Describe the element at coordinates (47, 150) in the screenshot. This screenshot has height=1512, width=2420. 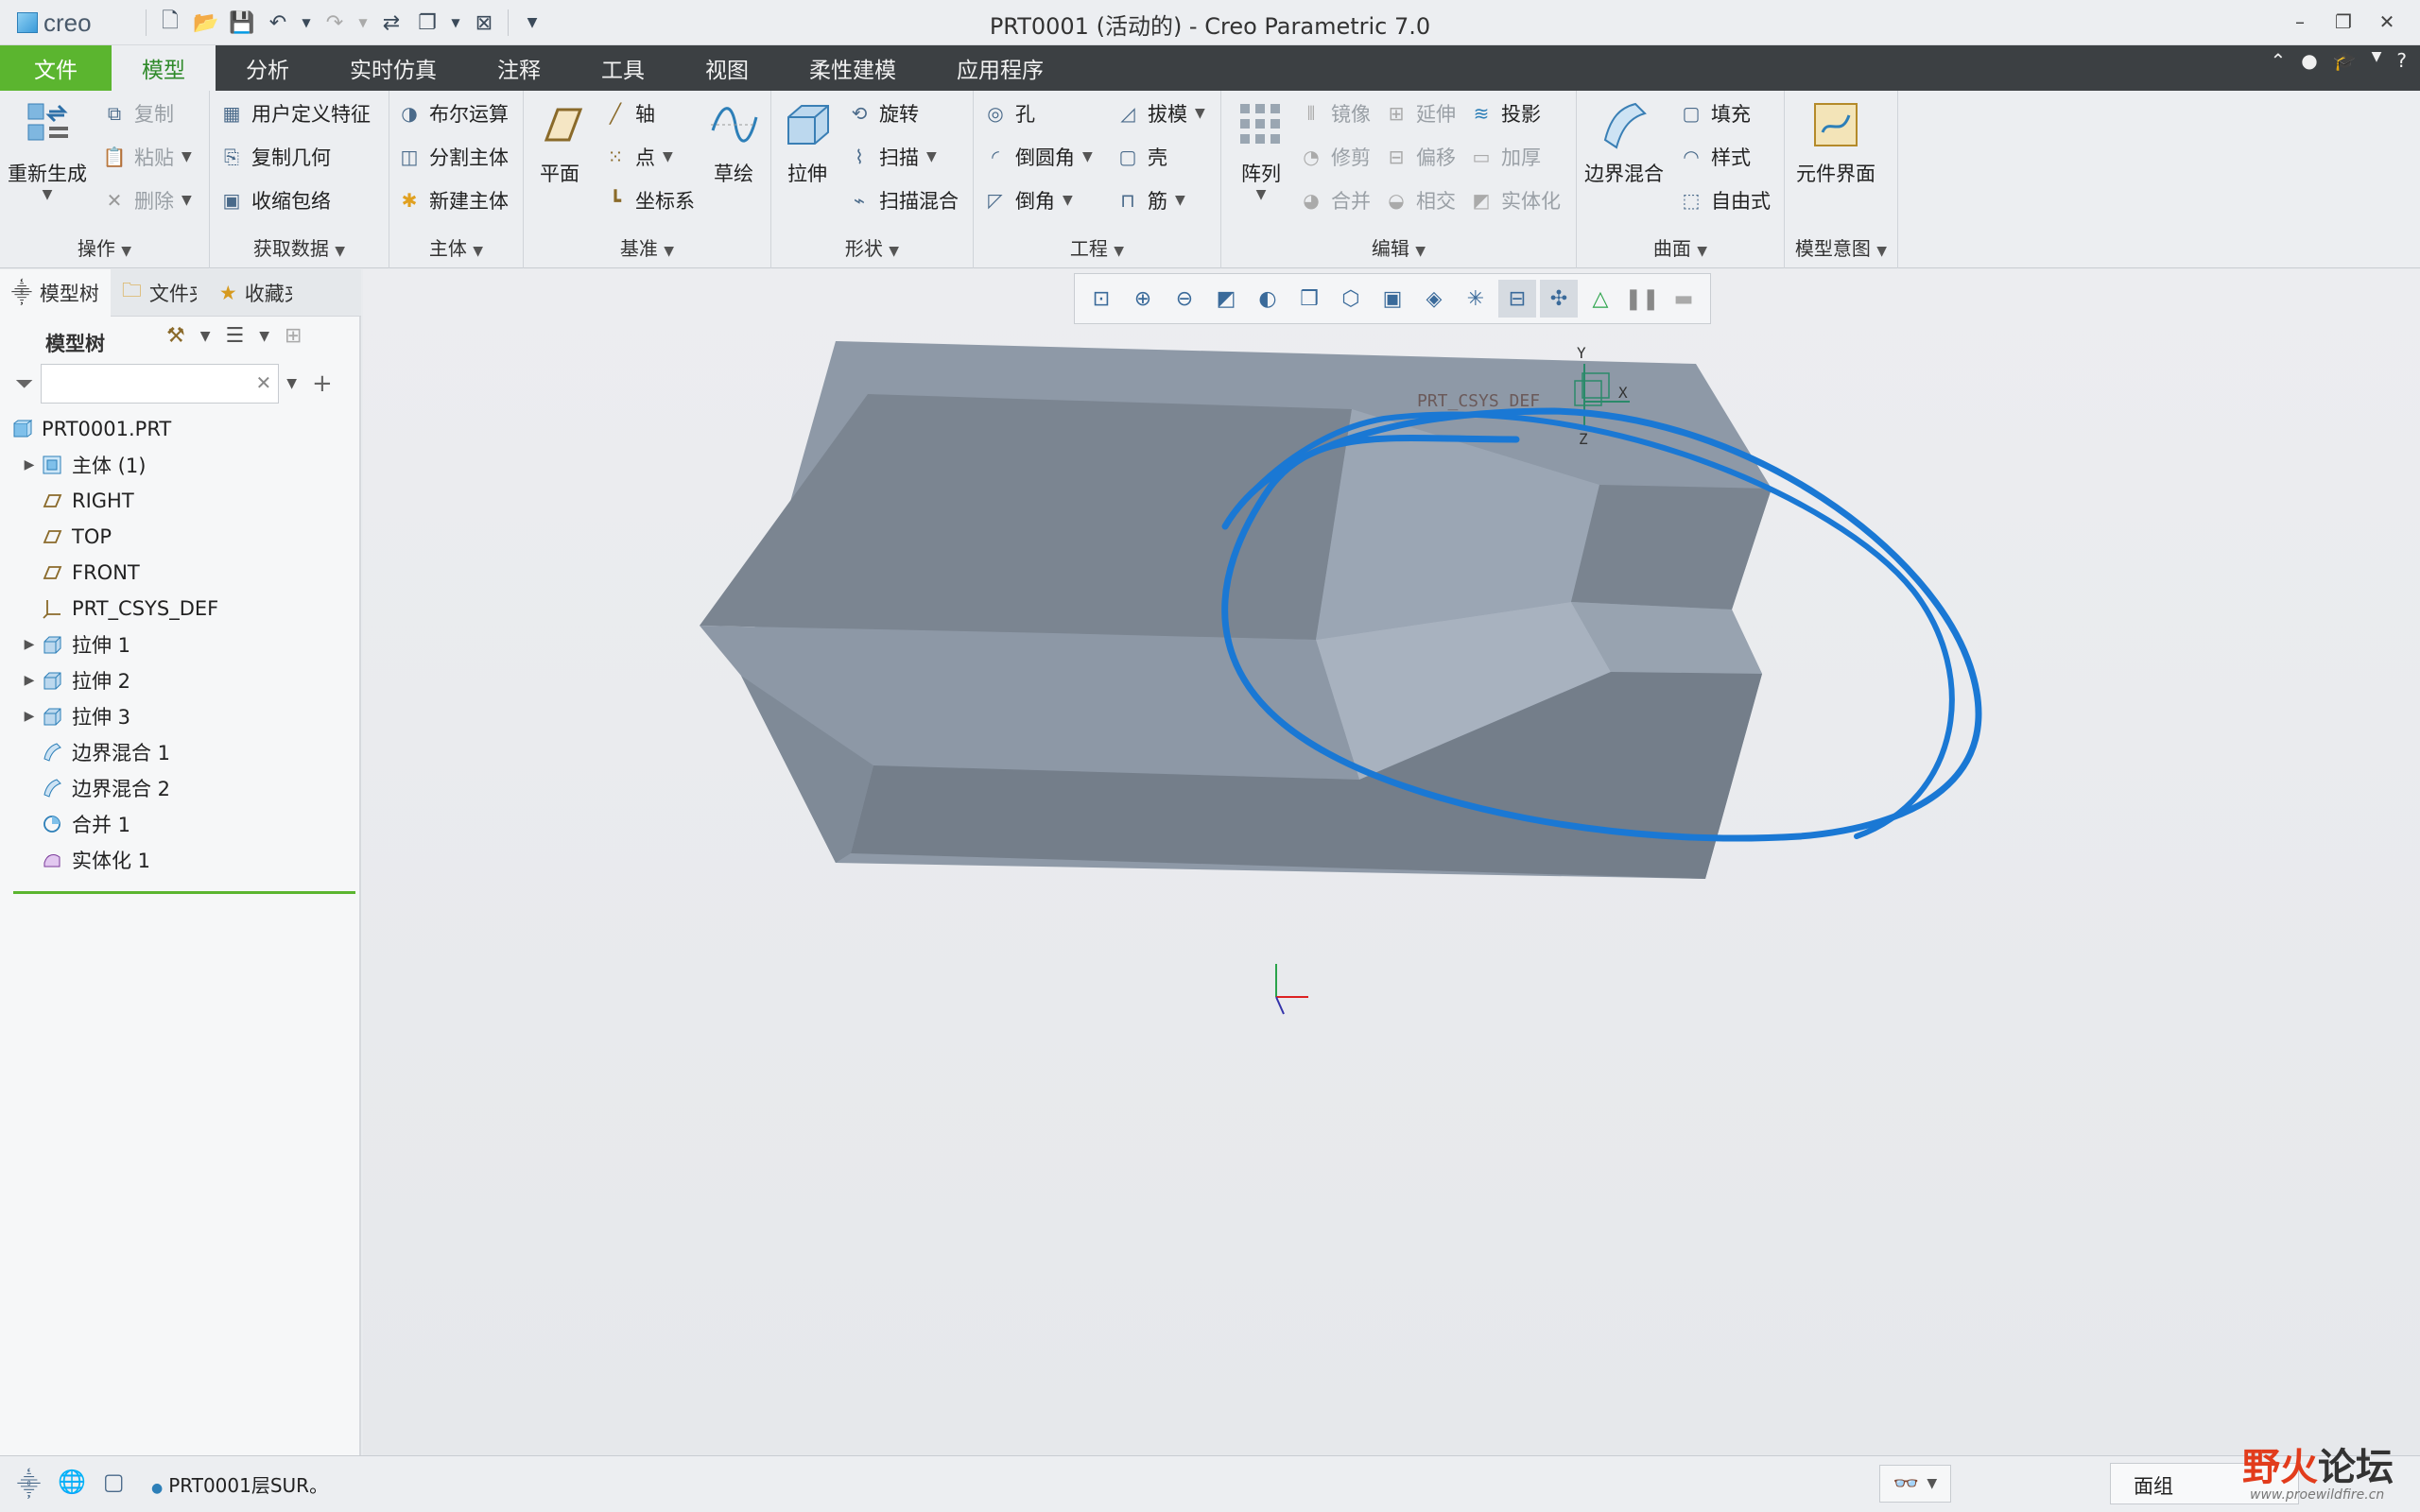
I see `regenerate-button: 重新生成 ▼` at that location.